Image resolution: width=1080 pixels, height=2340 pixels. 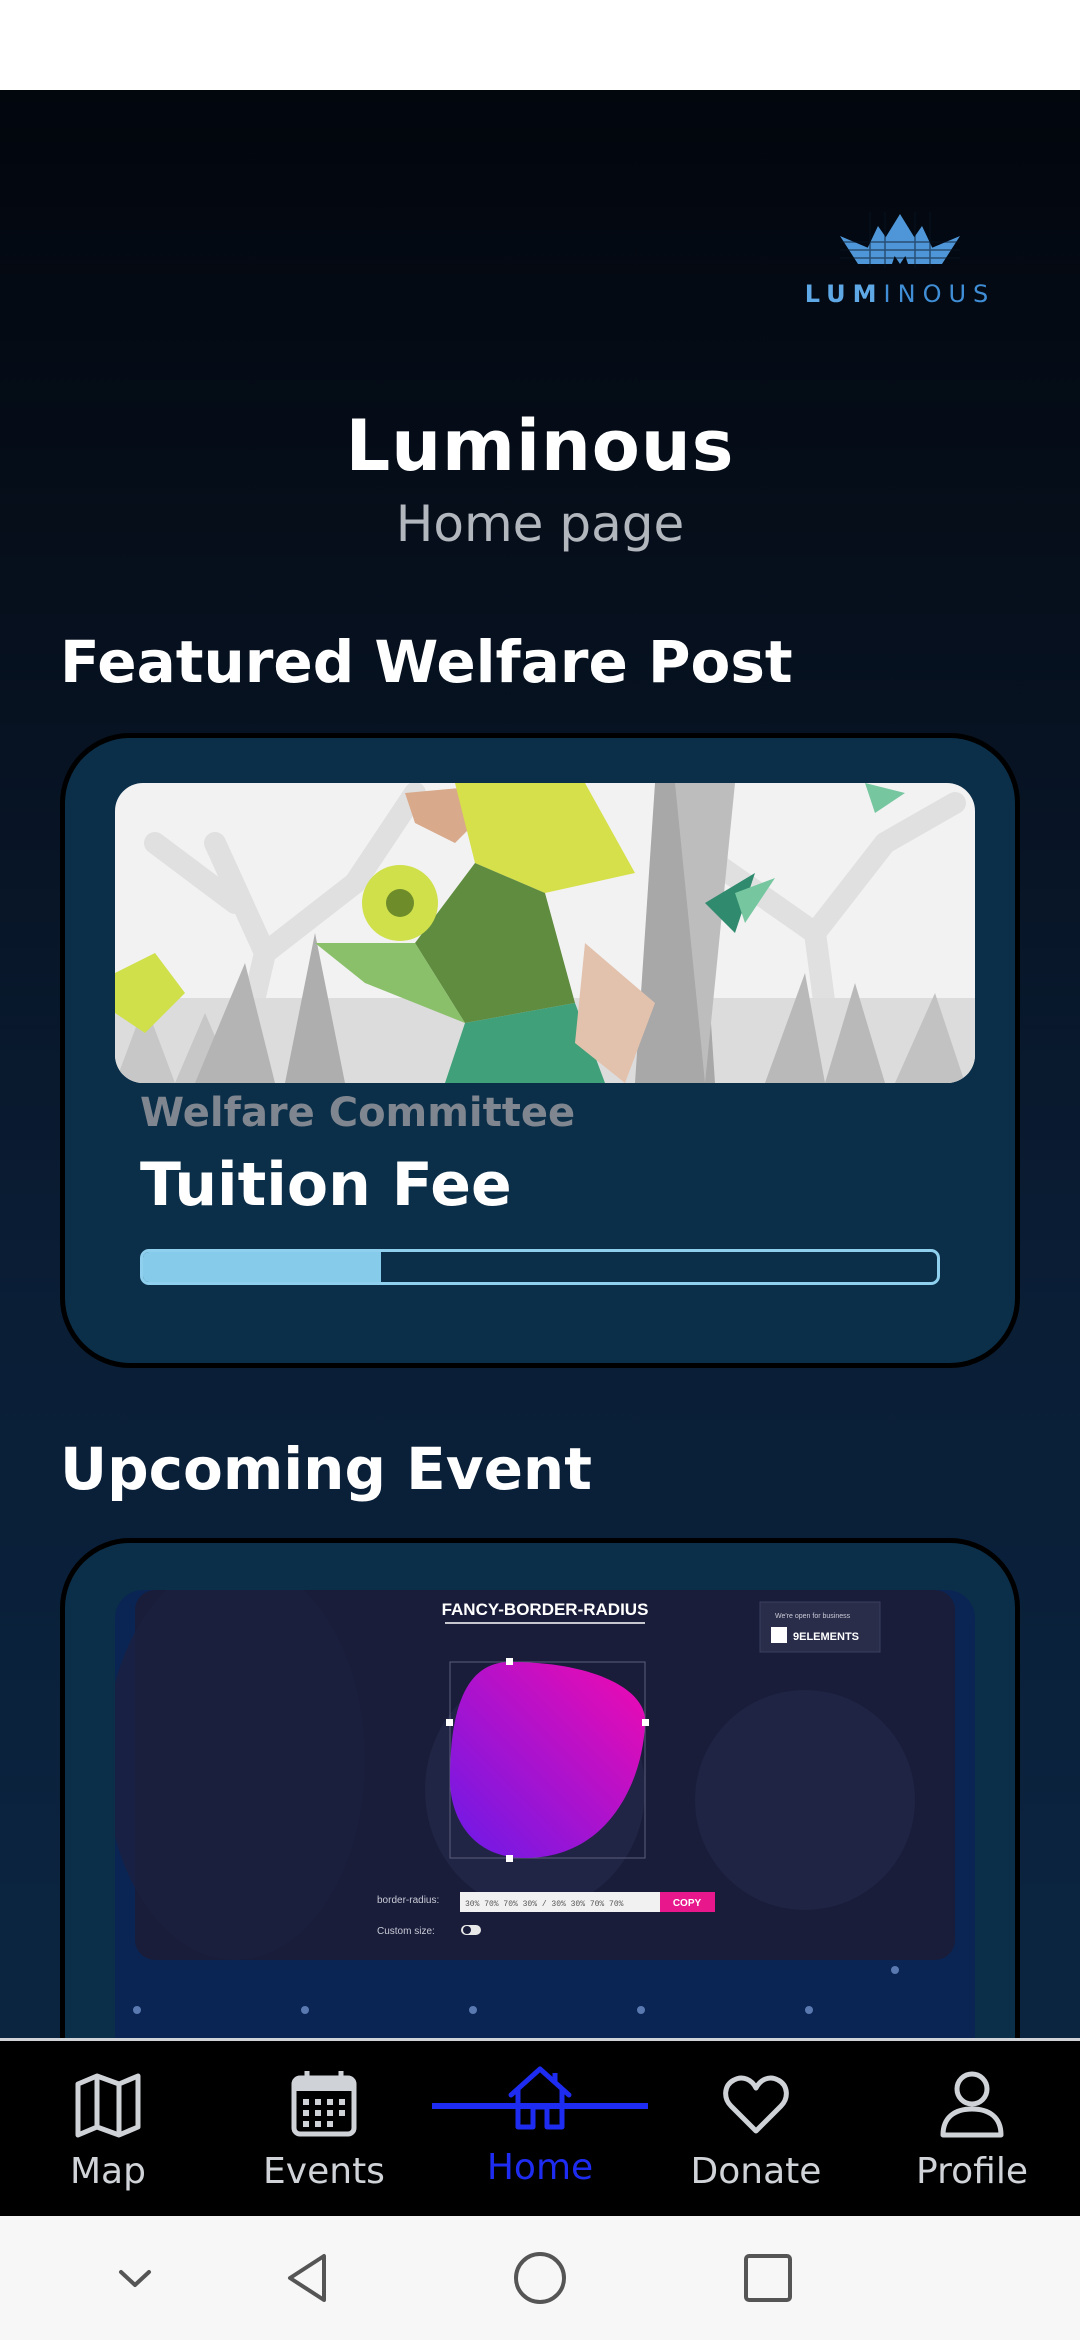 I want to click on card-title: Tuition Fee, so click(x=326, y=1185).